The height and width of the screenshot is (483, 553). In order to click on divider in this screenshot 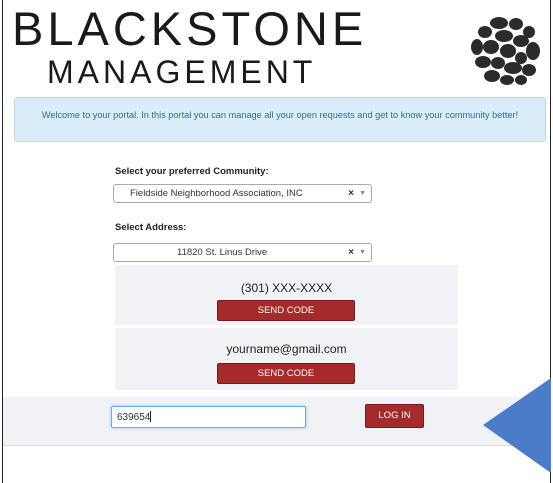, I will do `click(276, 445)`.